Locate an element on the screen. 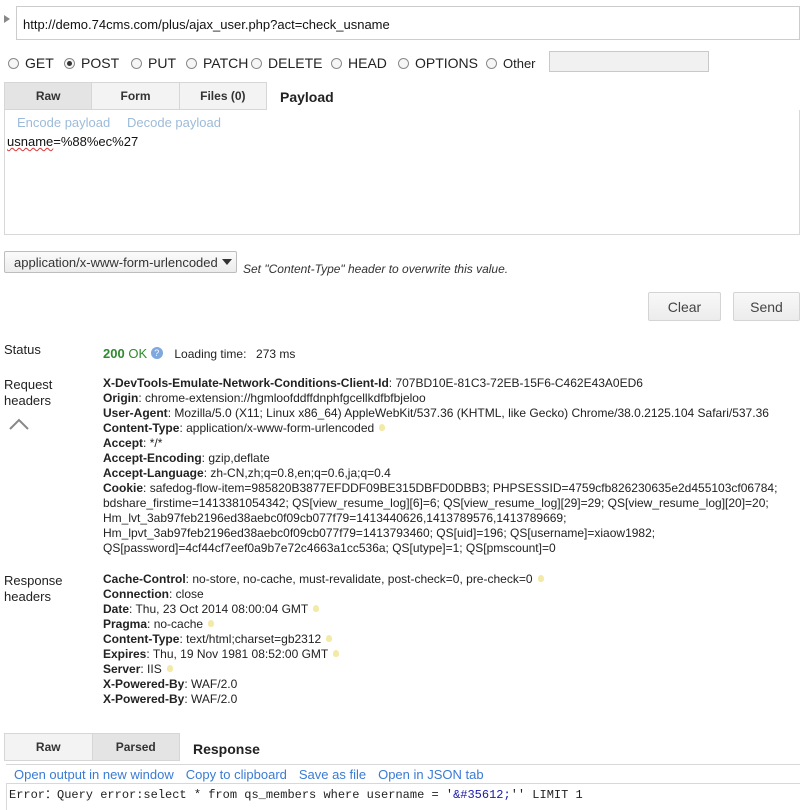 This screenshot has height=810, width=800. status-line: 200 OK ? Loading time: 273 ms is located at coordinates (199, 353).